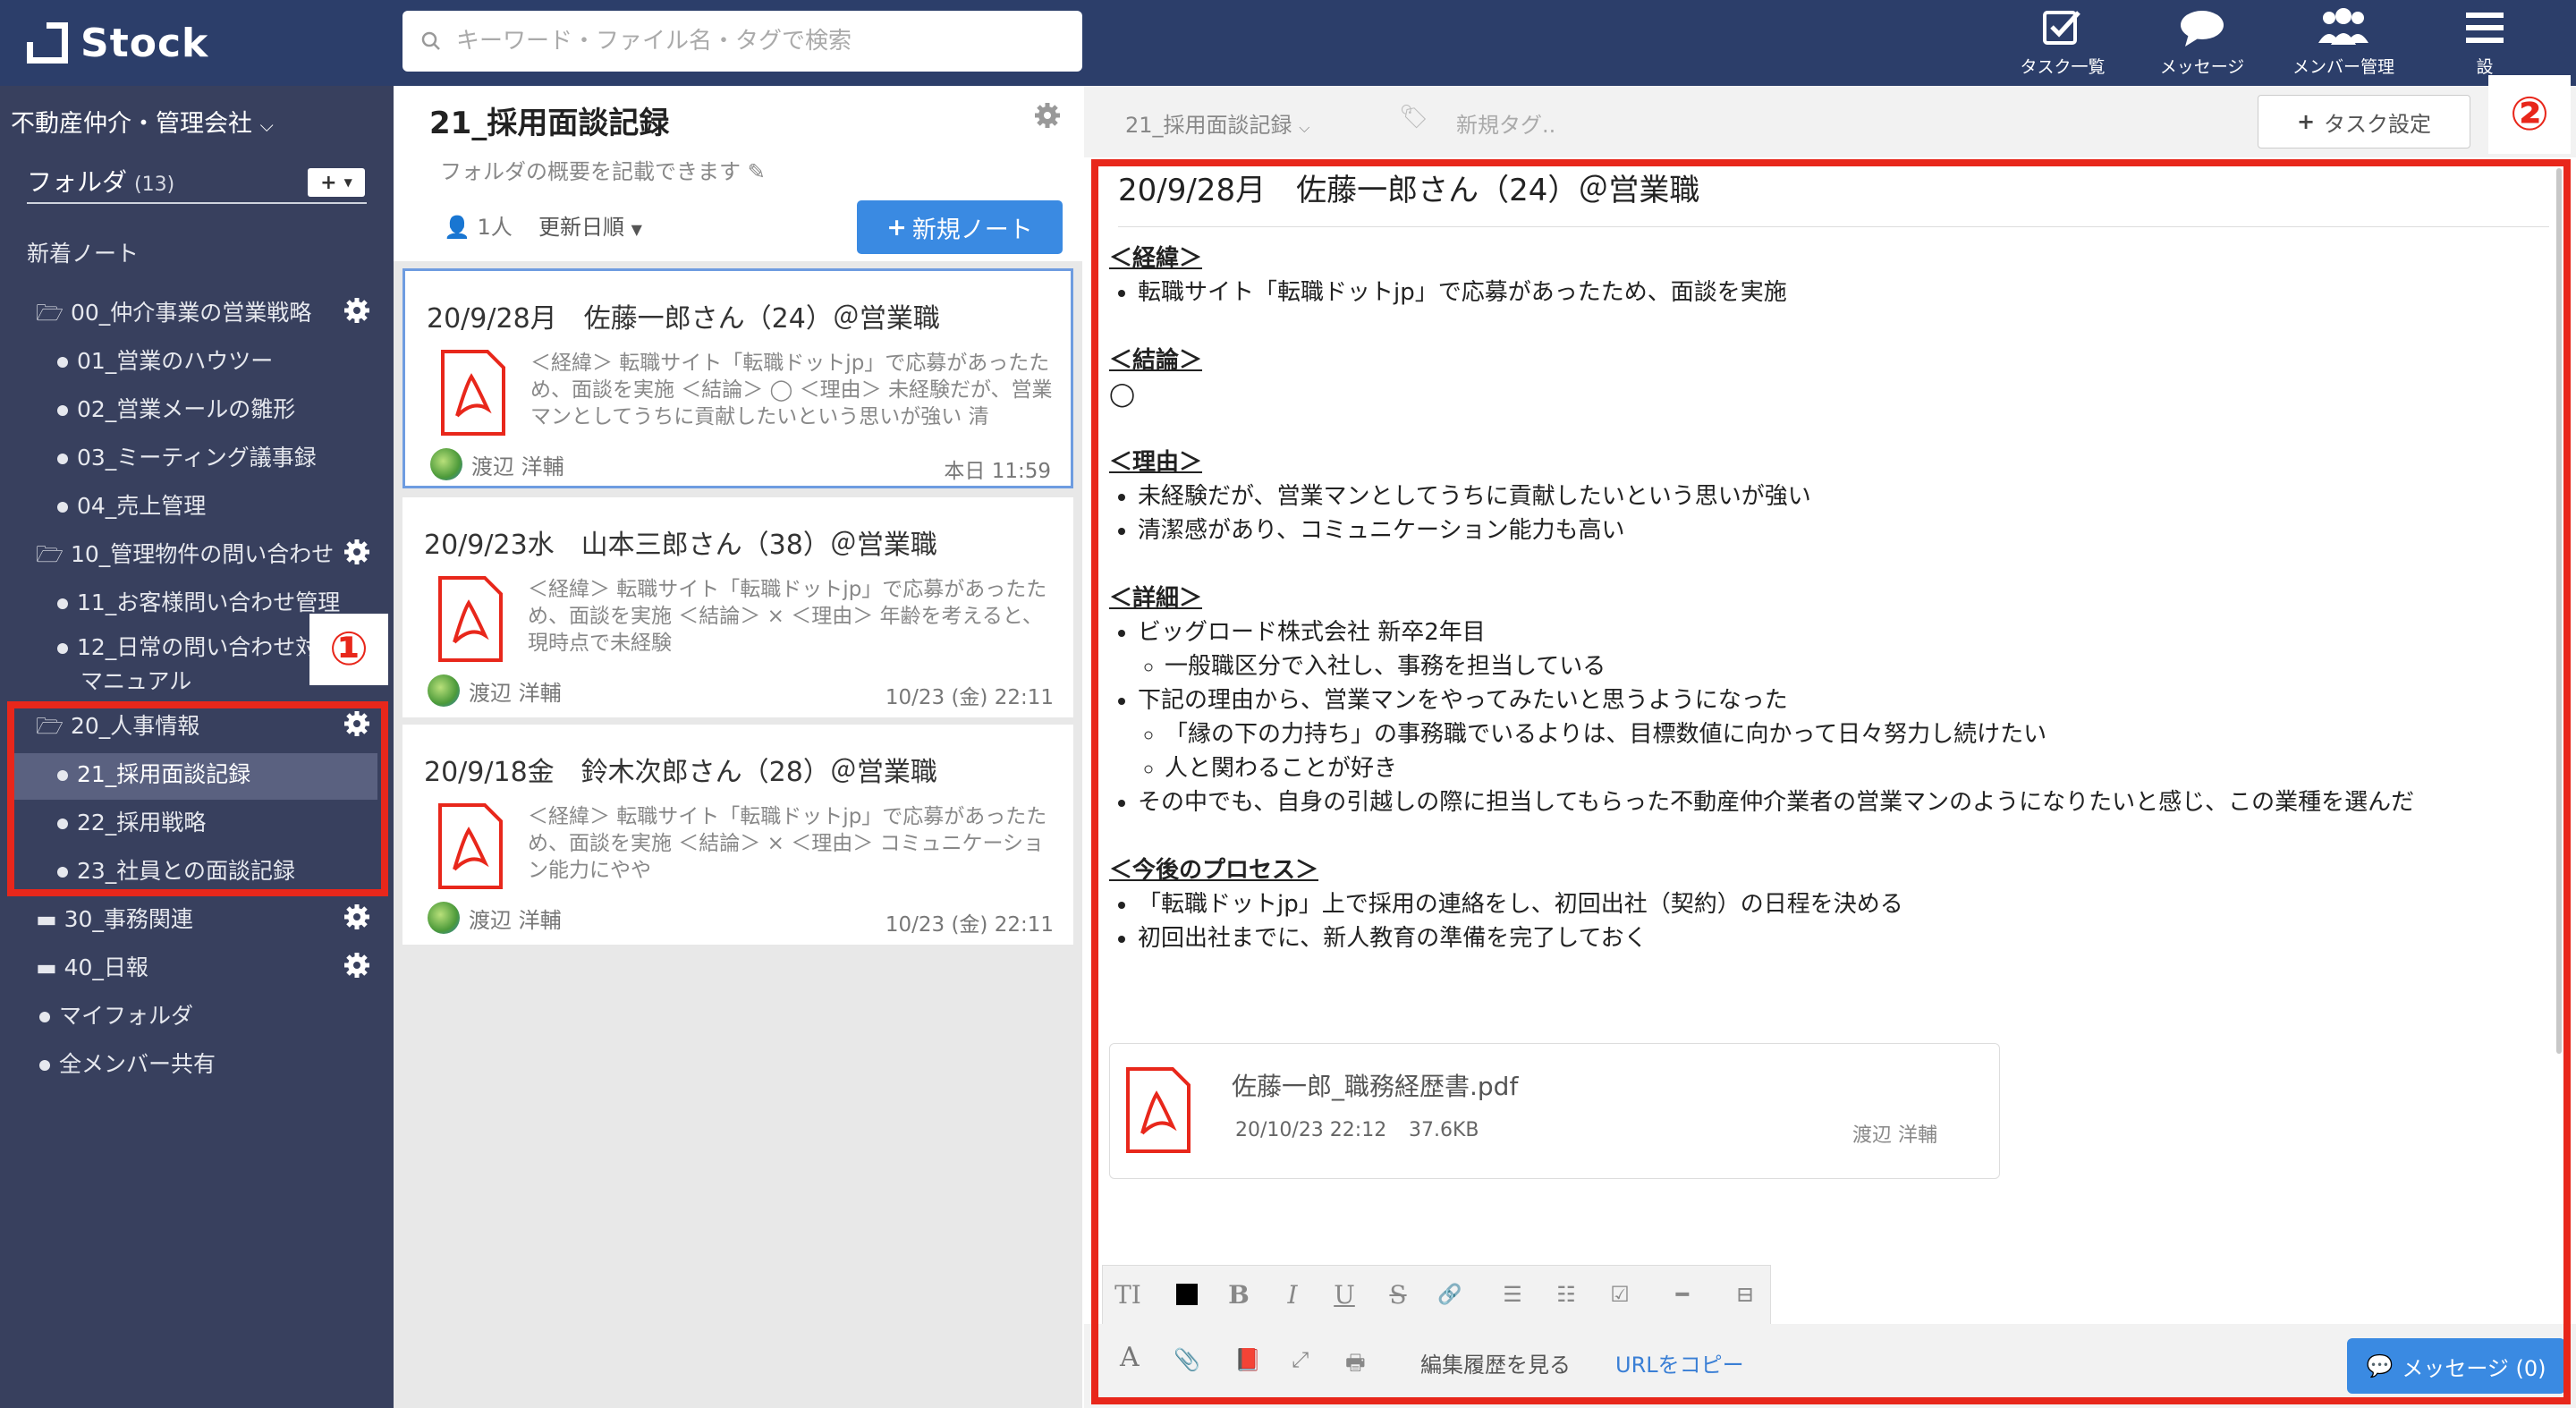 The width and height of the screenshot is (2576, 1408). I want to click on sidebar-item-new-notes: 新着ノート, so click(83, 252).